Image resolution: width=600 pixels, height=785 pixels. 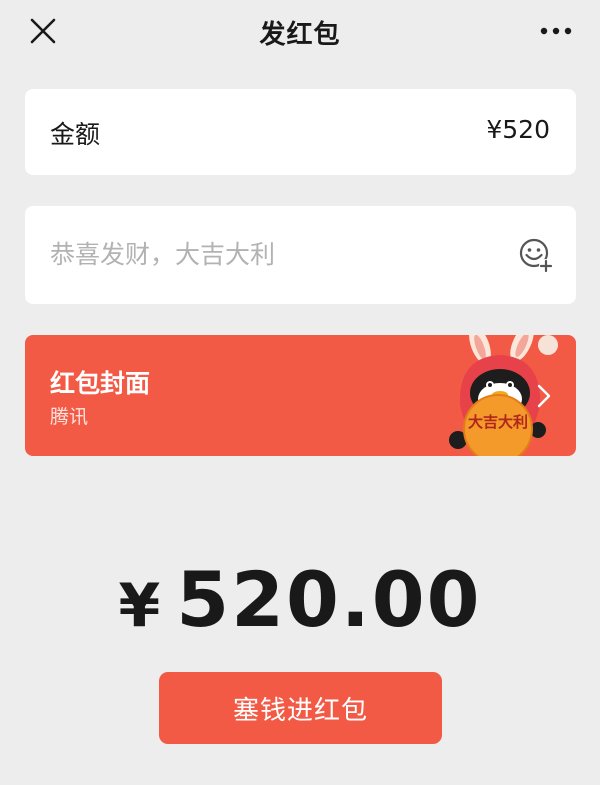 I want to click on red-packet-cover-selector: 红包封面 腾讯 大吉大利, so click(x=300, y=395).